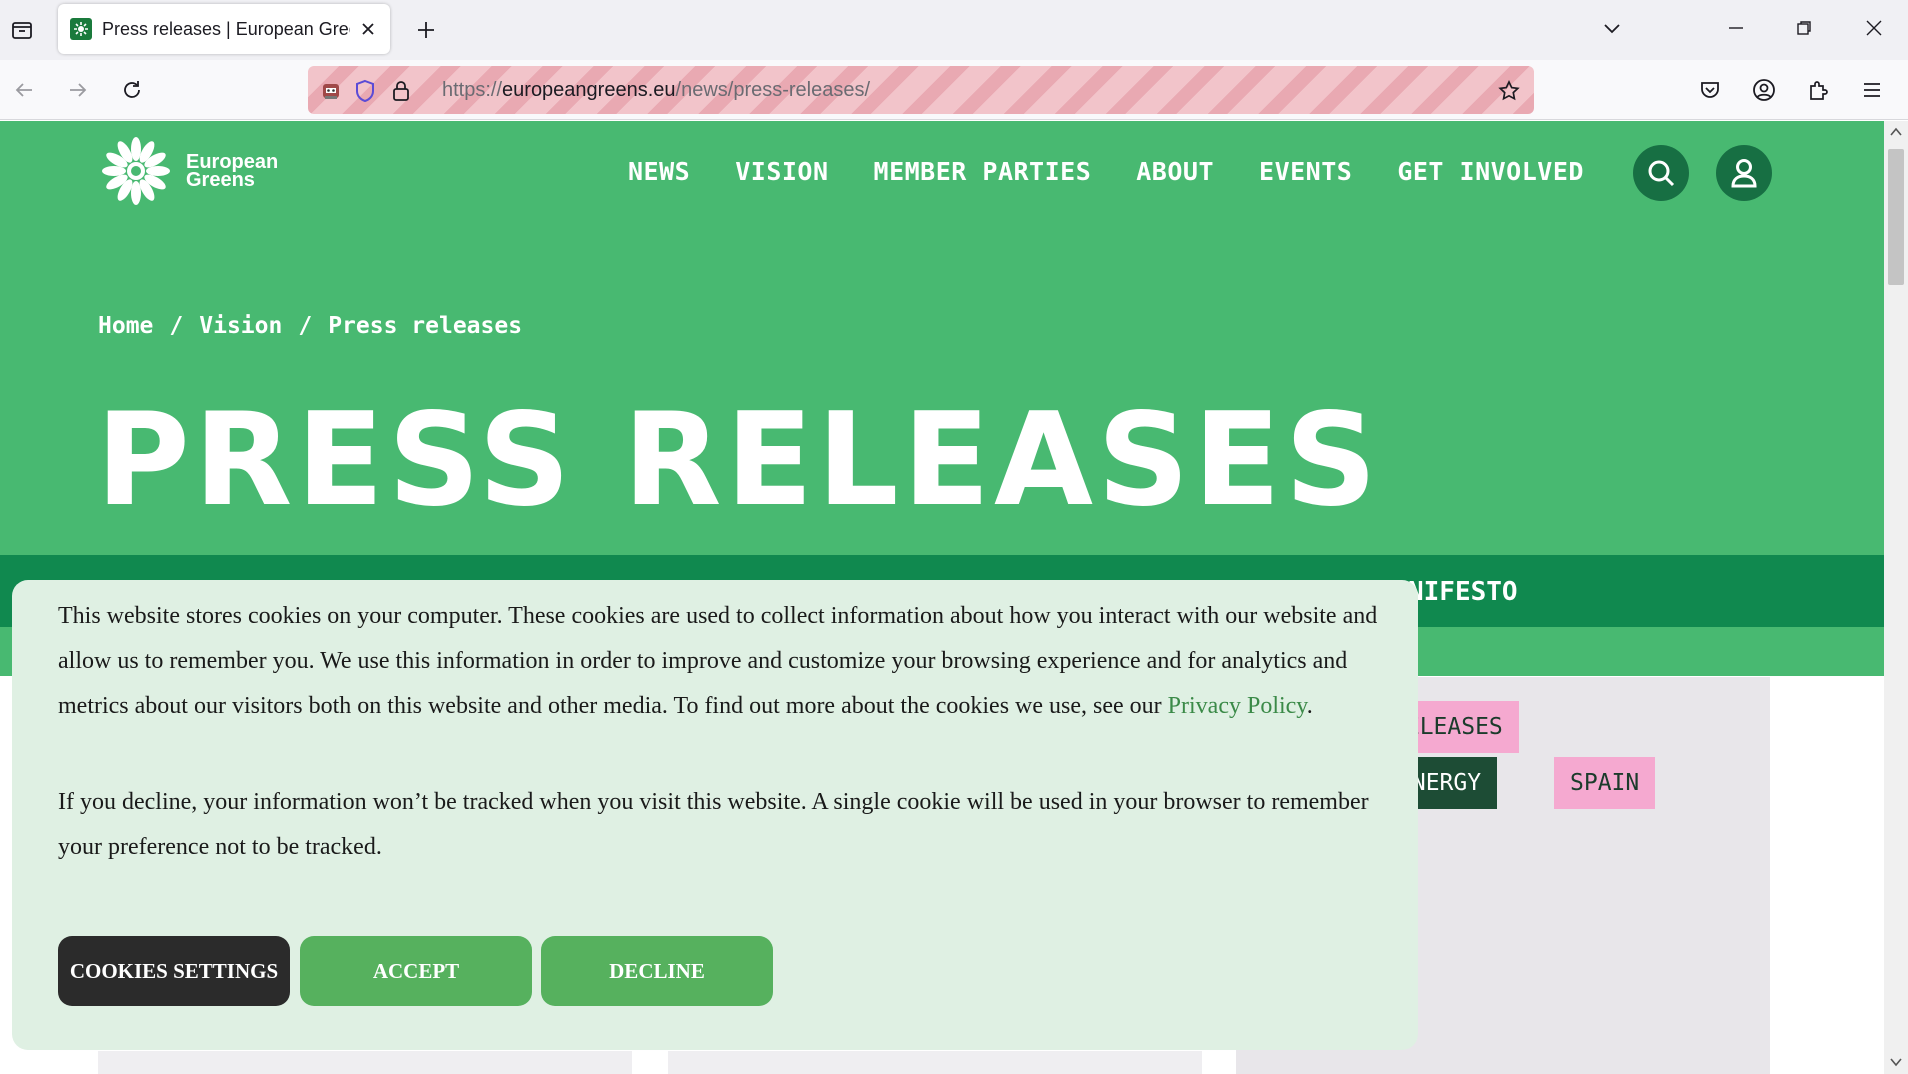  I want to click on robot-icon, so click(331, 91).